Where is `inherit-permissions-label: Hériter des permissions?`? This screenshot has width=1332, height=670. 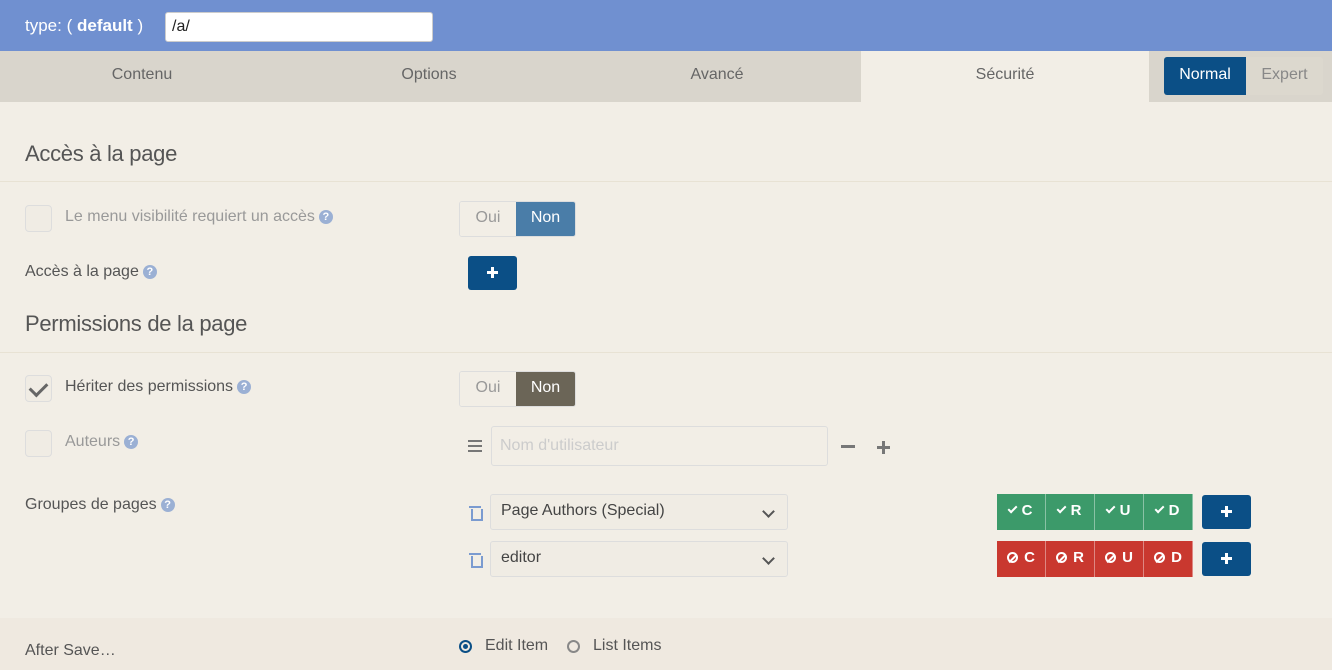 inherit-permissions-label: Hériter des permissions? is located at coordinates (158, 387).